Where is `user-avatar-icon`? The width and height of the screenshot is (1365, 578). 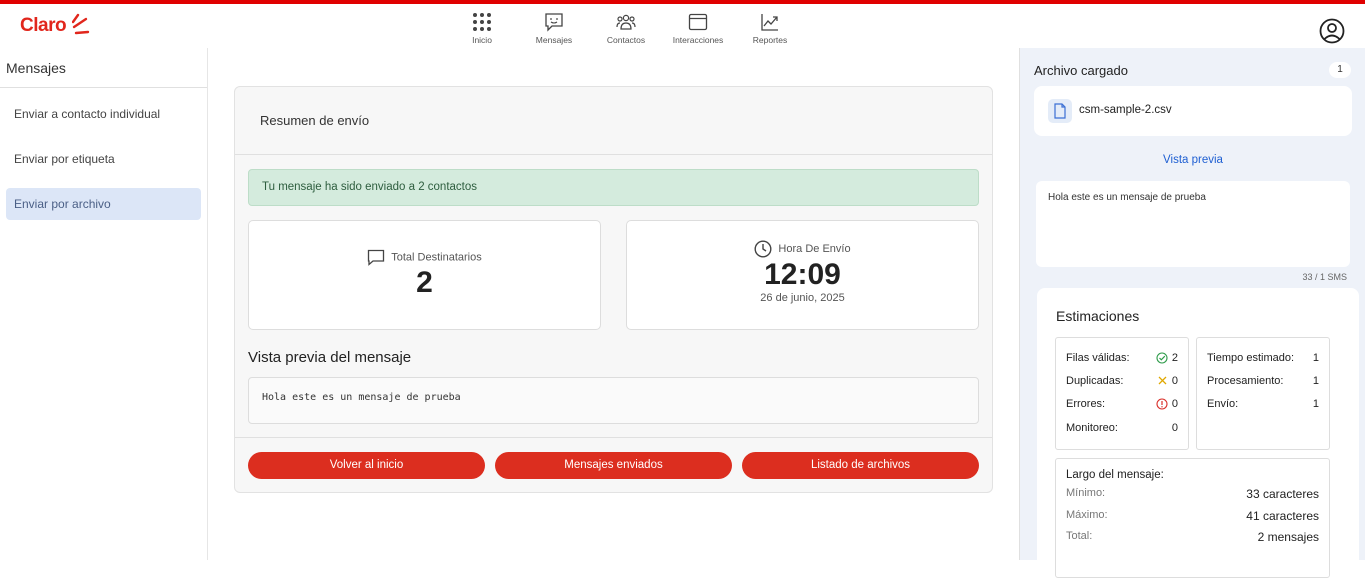 user-avatar-icon is located at coordinates (1332, 33).